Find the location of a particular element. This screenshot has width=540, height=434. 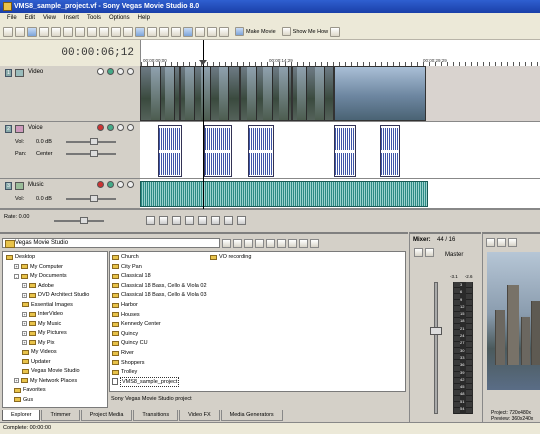

tree-item: + InterVideo is located at coordinates (42, 314).